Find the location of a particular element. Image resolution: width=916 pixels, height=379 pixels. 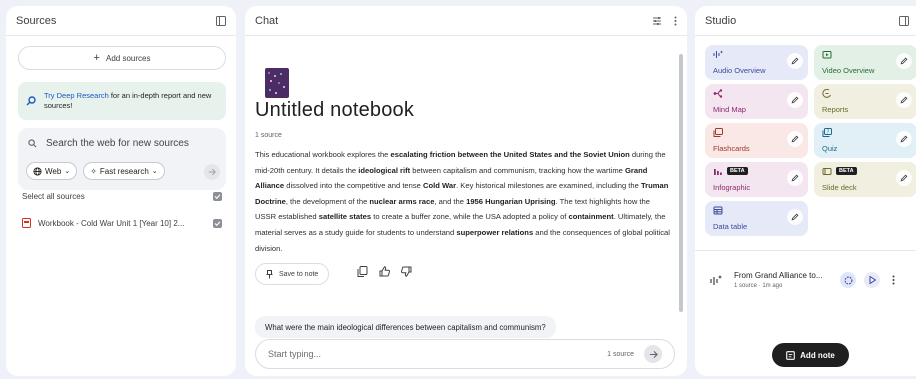

play-button is located at coordinates (872, 280).